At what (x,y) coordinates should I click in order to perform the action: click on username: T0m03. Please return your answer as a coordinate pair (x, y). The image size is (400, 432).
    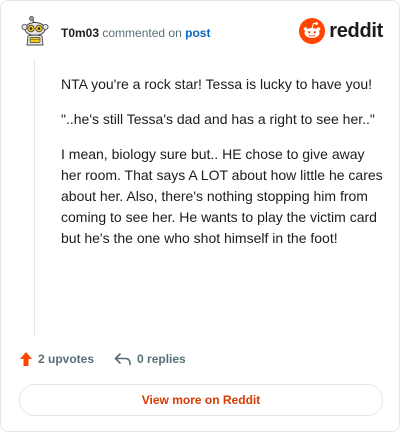
    Looking at the image, I should click on (80, 33).